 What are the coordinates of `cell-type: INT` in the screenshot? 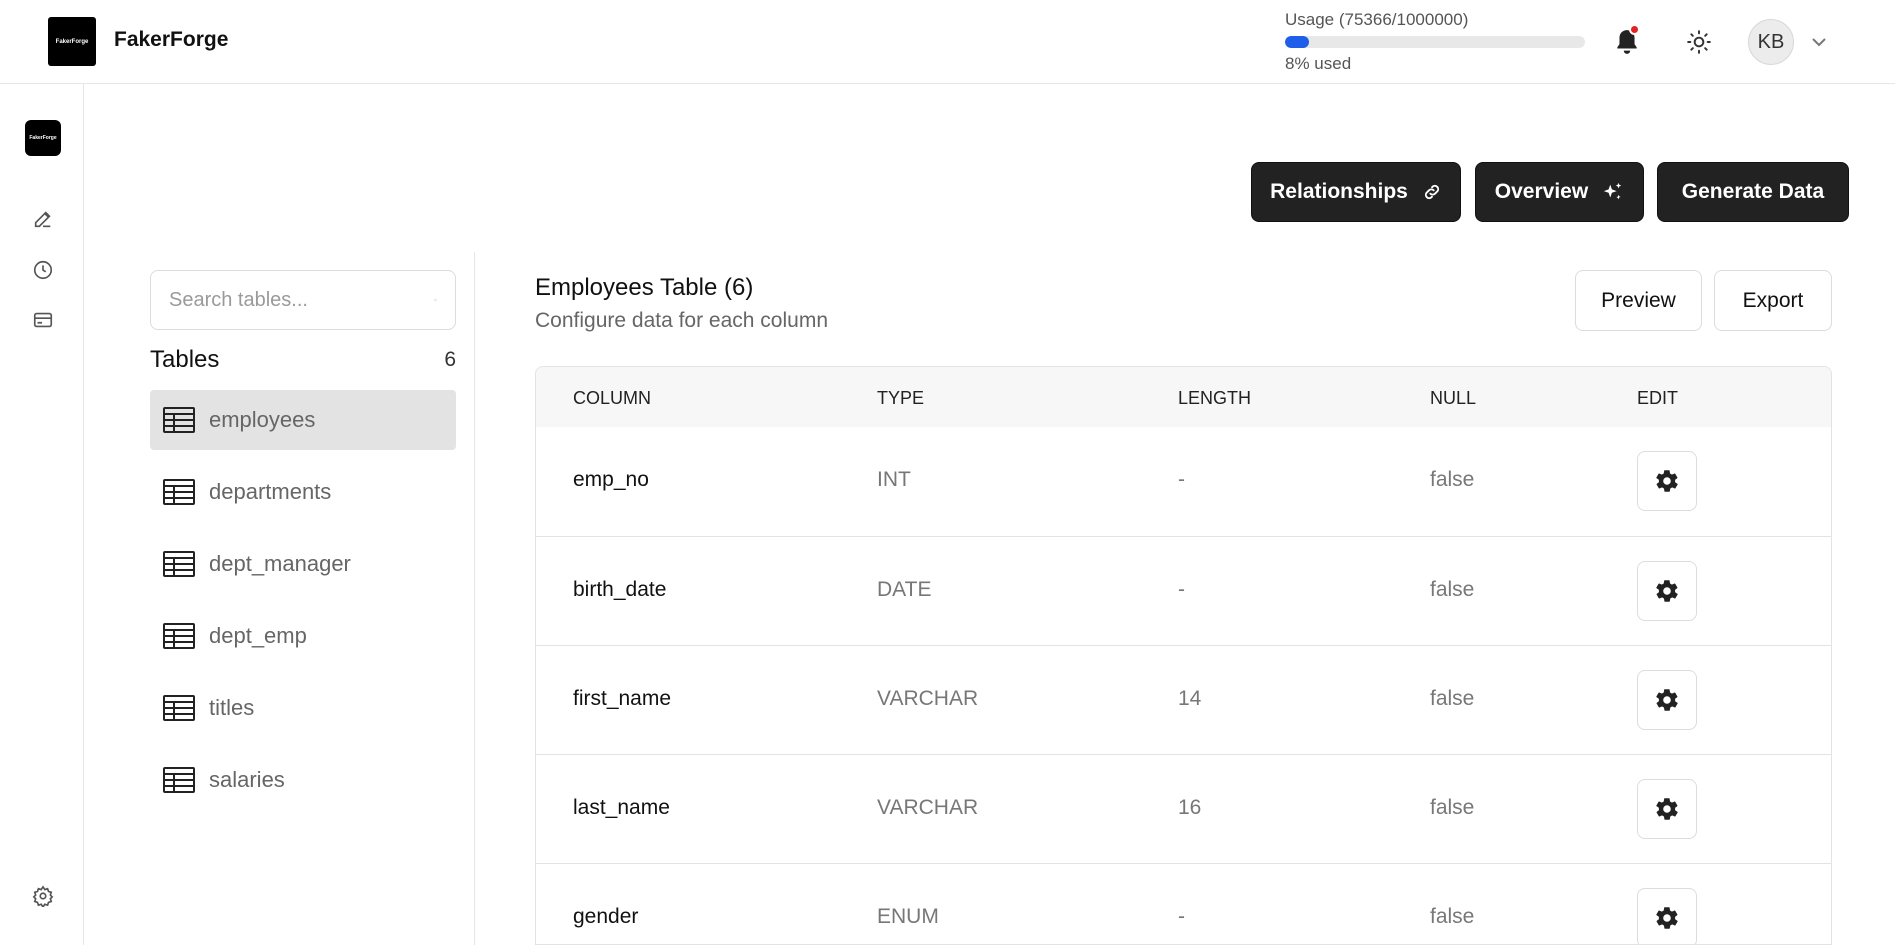 It's located at (894, 479).